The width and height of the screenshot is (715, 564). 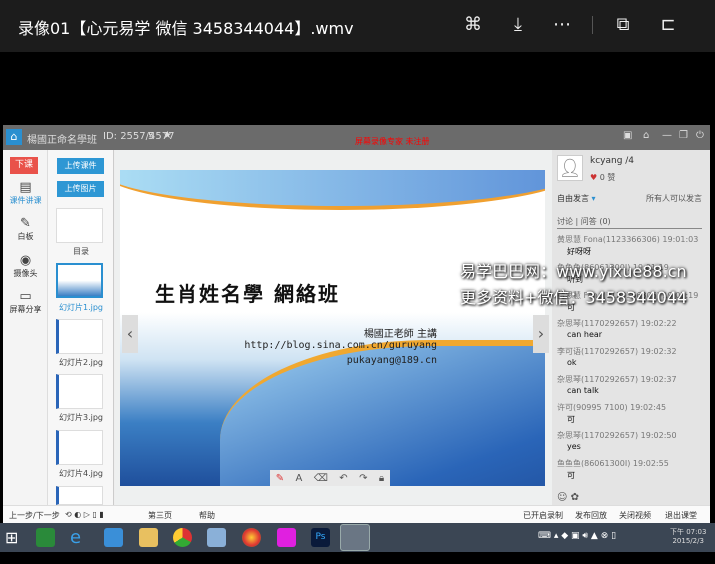 I want to click on skin-icon: ⌂, so click(x=646, y=135).